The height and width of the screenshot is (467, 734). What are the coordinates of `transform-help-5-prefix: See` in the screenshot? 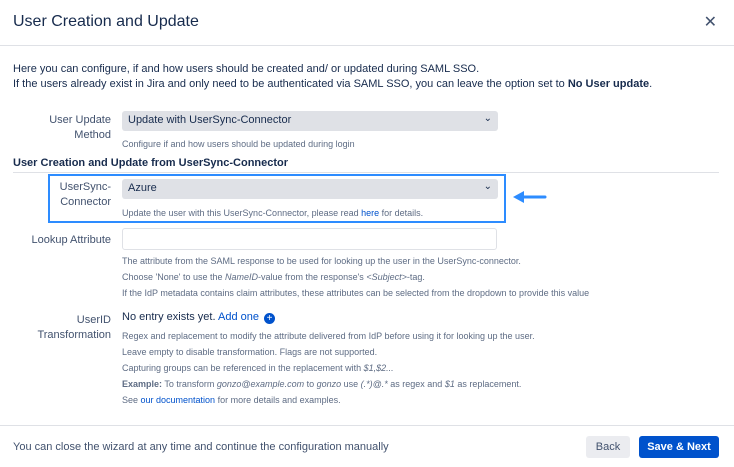 It's located at (131, 400).